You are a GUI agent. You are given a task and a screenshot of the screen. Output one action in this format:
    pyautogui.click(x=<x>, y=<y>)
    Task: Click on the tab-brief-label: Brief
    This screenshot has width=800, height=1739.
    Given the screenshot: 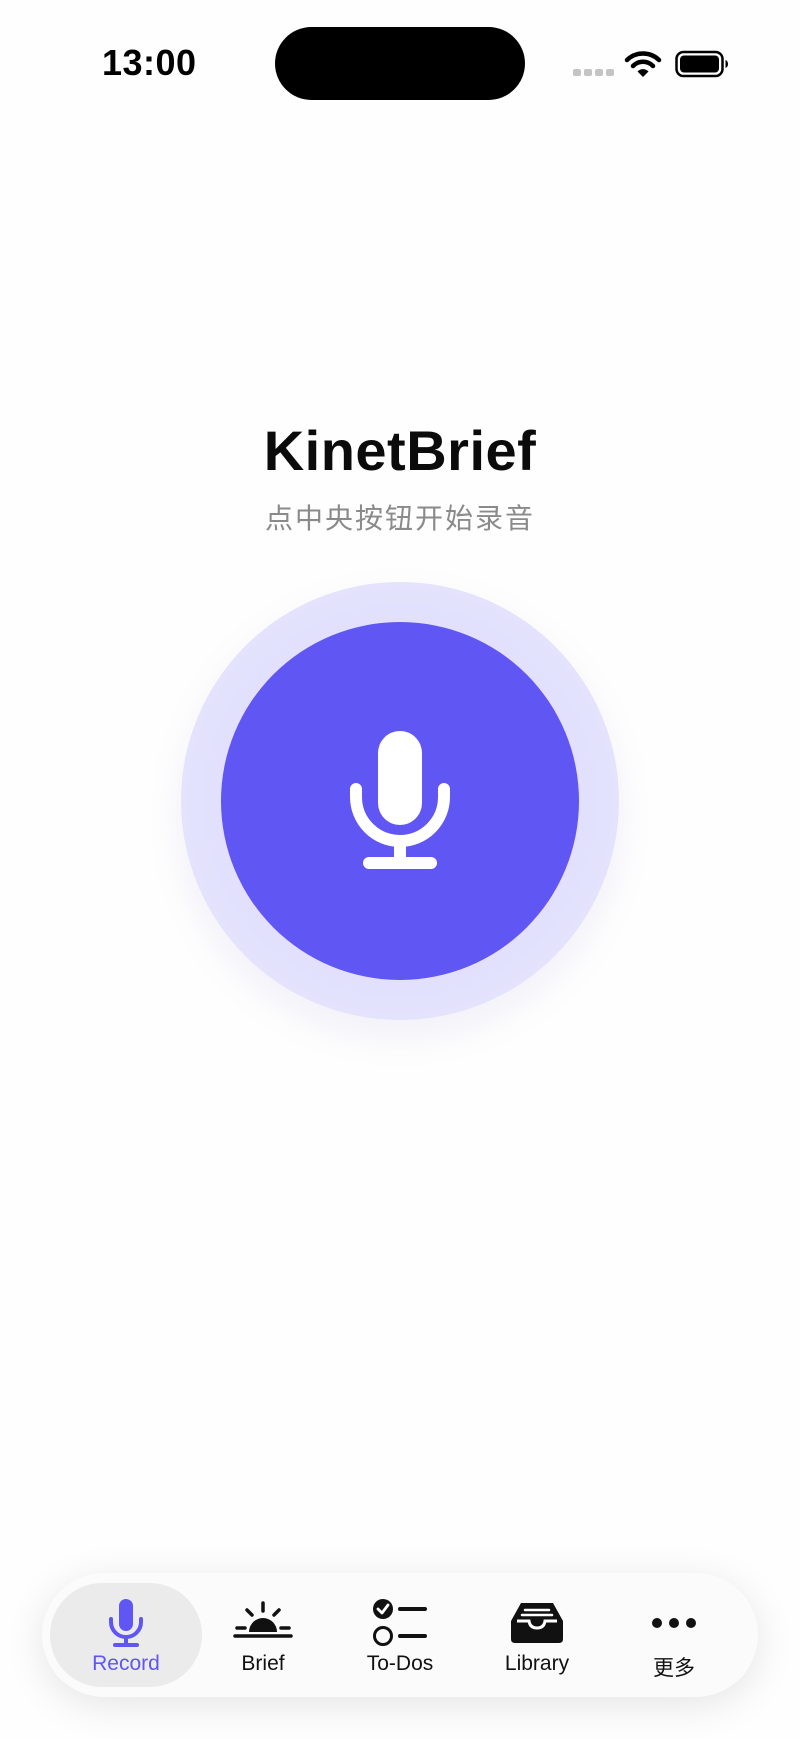 What is the action you would take?
    pyautogui.click(x=263, y=1663)
    